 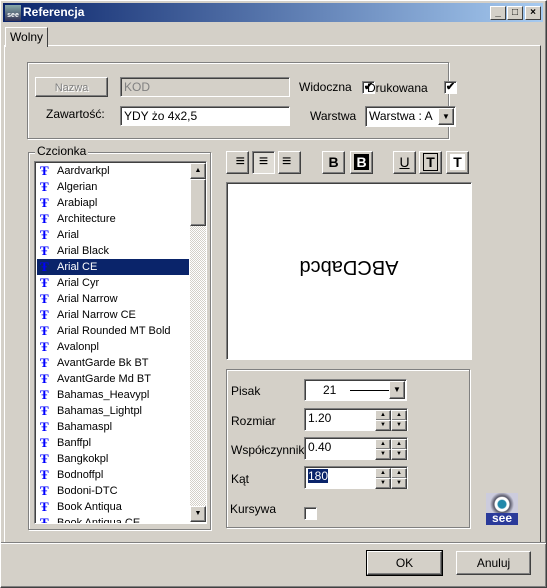 I want to click on font-name: Aardvarkpl, so click(x=83, y=171).